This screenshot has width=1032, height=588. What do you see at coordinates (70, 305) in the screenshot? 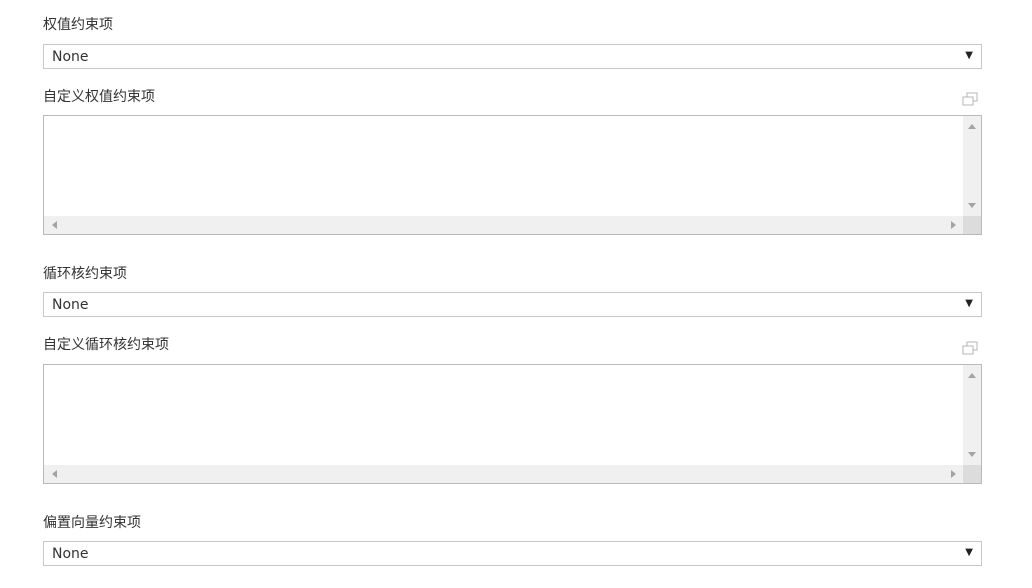
I see `recurrent-constraint-selected-value: None` at bounding box center [70, 305].